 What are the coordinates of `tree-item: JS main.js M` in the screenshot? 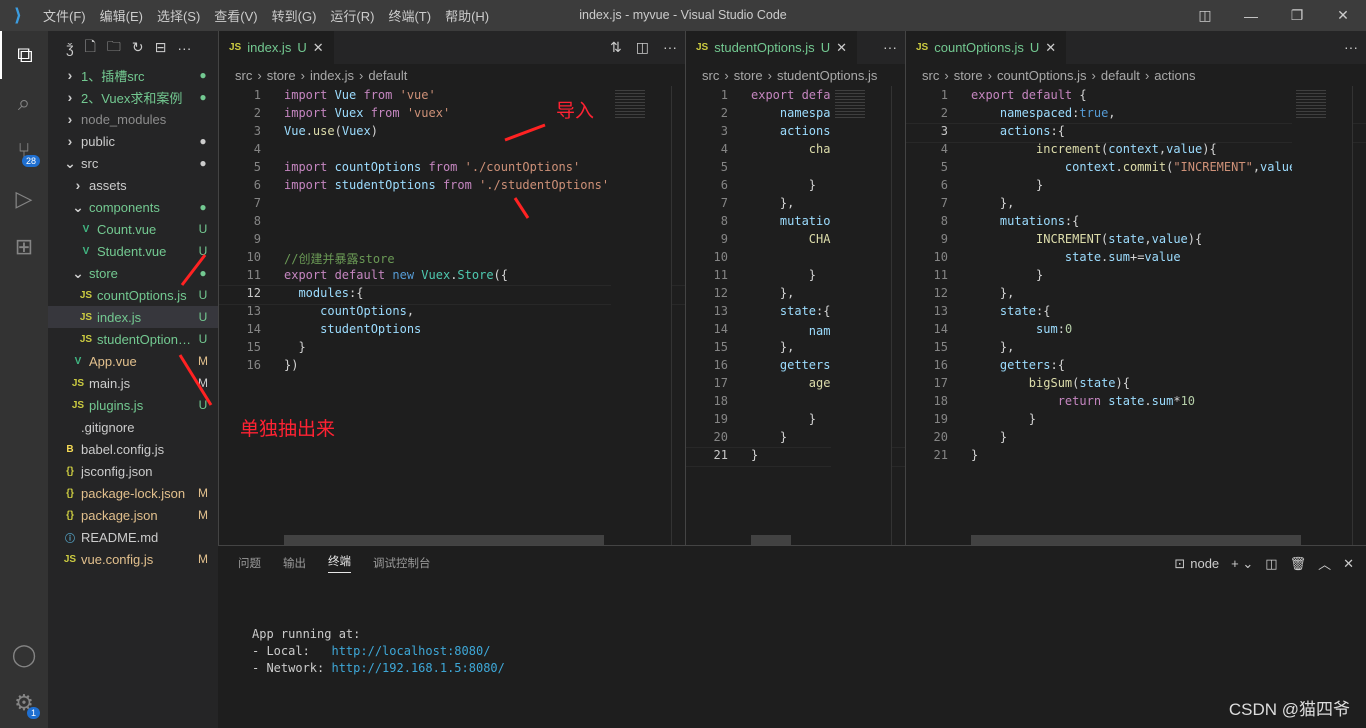 It's located at (133, 383).